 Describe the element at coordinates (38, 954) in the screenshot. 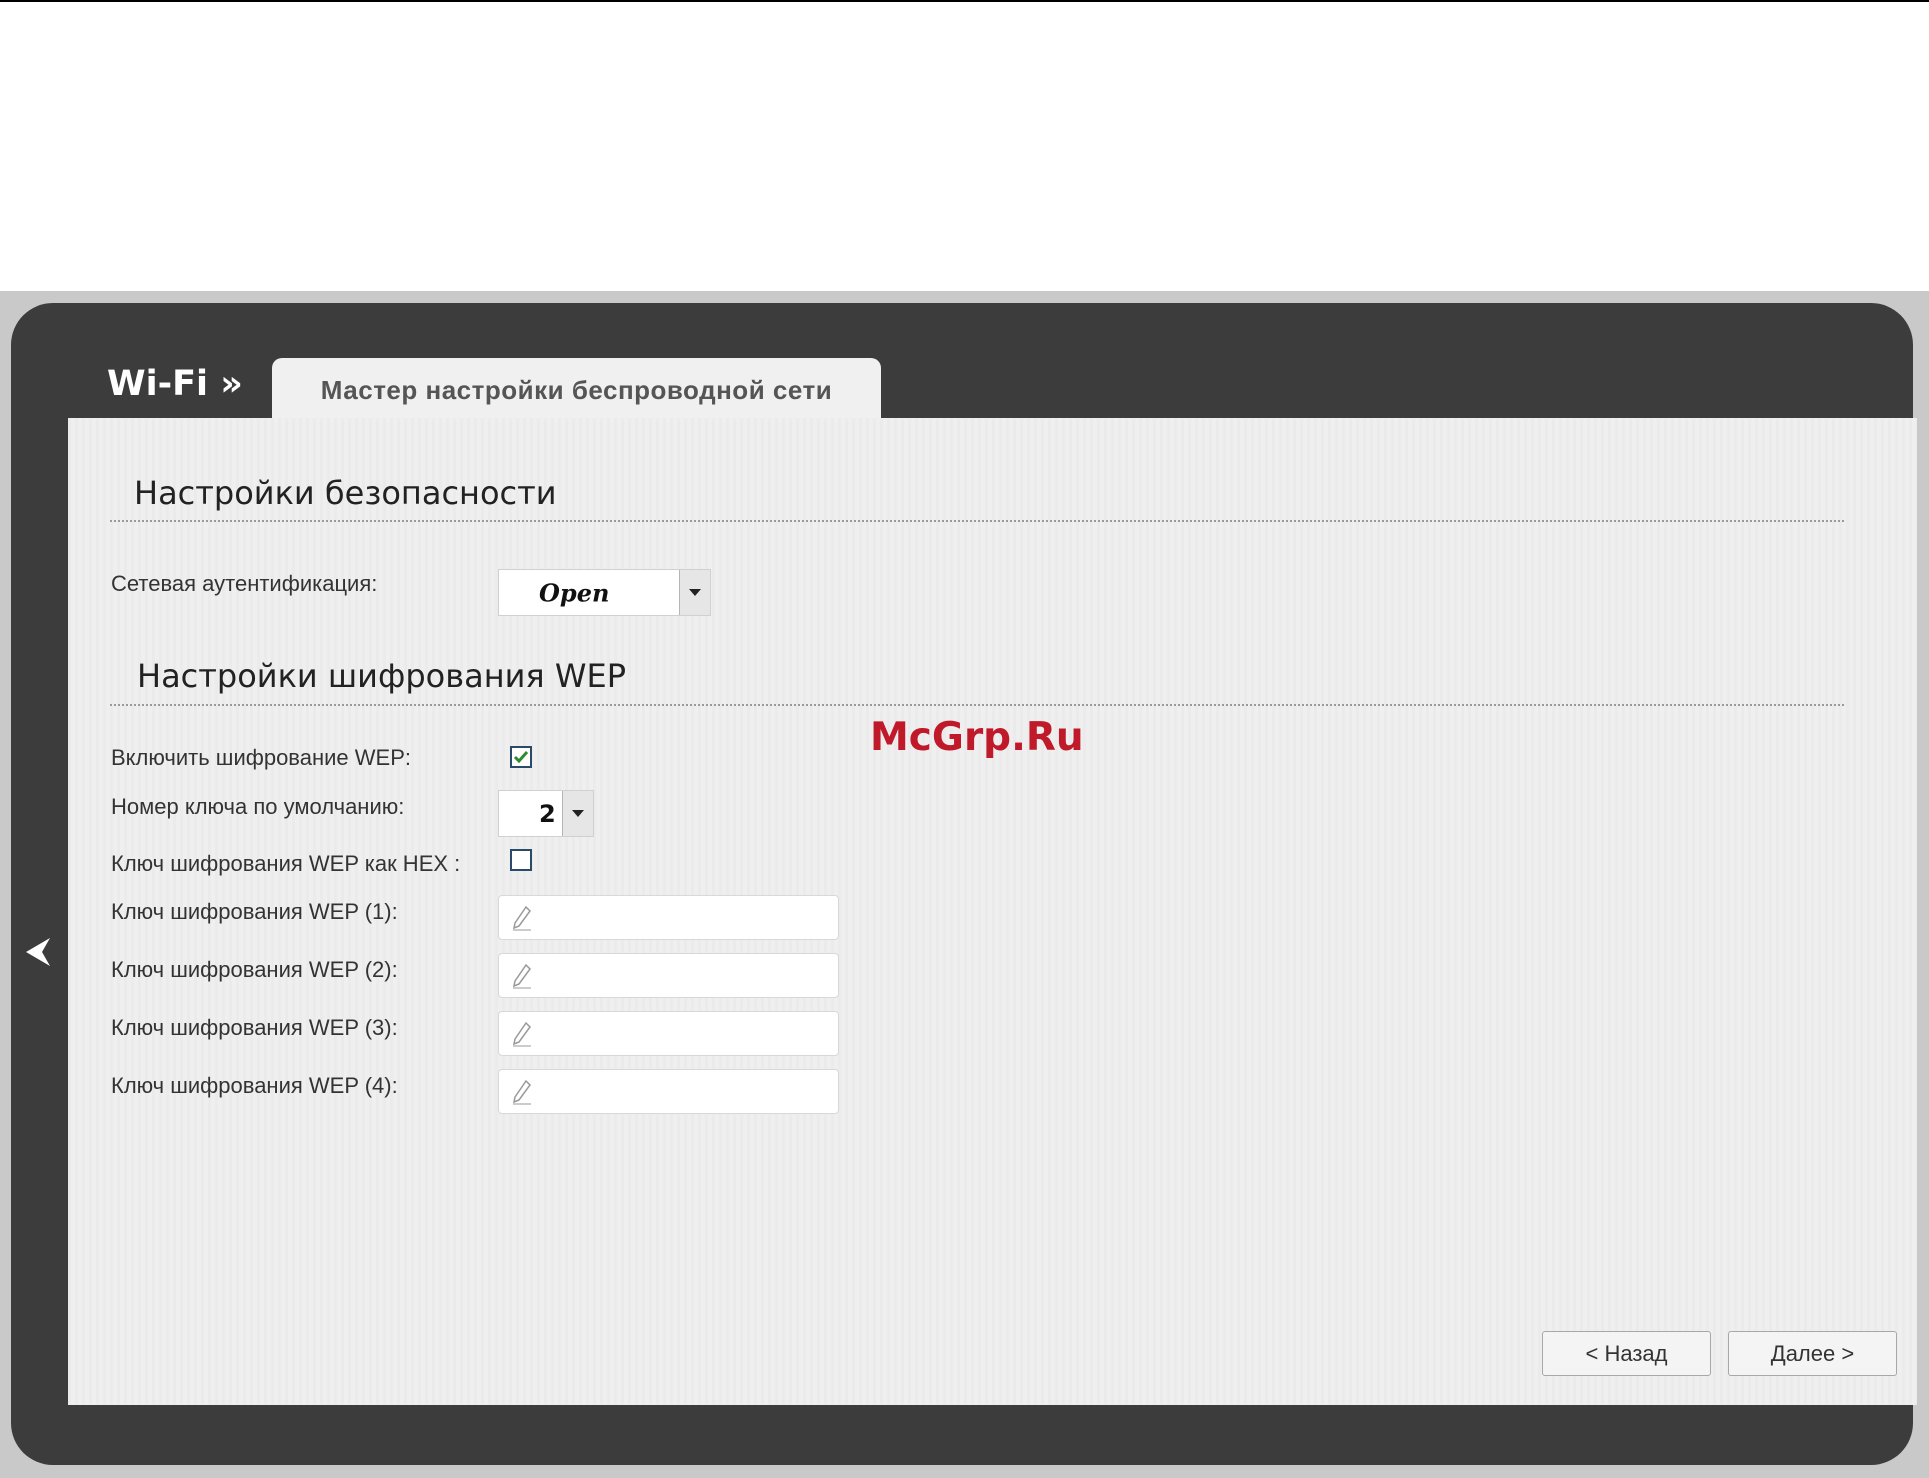

I see `nav-back-icon` at that location.